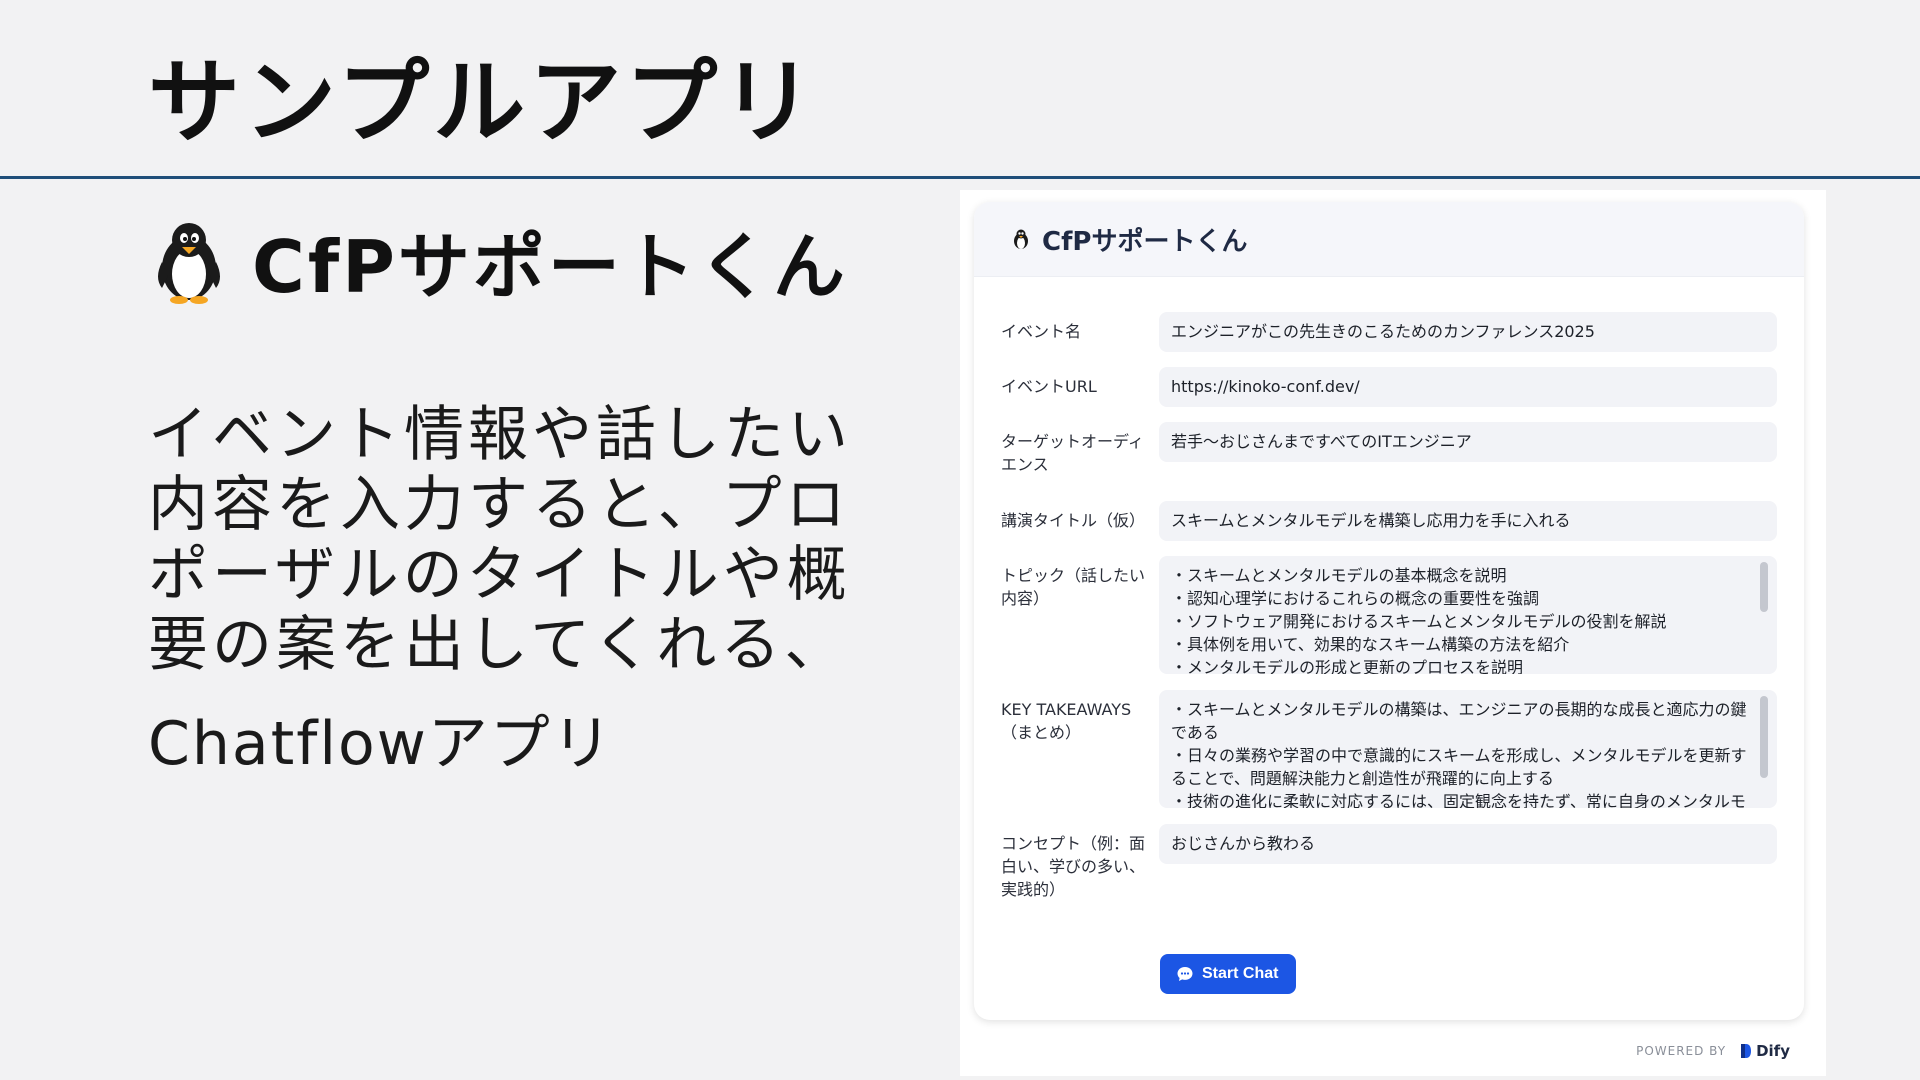 The image size is (1920, 1080). What do you see at coordinates (1468, 387) in the screenshot?
I see `event-url-input: https://kinoko-conf.dev/` at bounding box center [1468, 387].